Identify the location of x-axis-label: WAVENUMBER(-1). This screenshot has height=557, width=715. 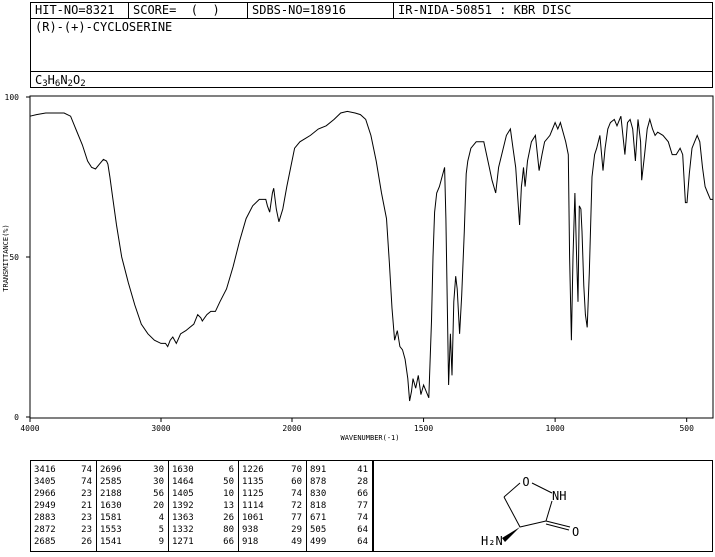
(369, 438).